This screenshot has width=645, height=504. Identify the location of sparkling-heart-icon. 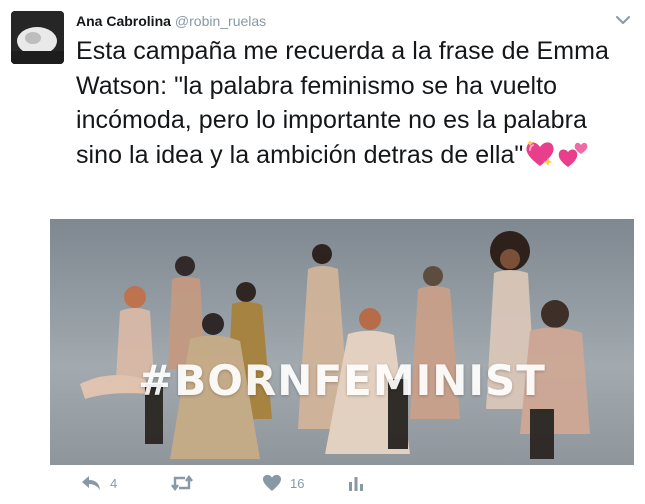
(540, 152).